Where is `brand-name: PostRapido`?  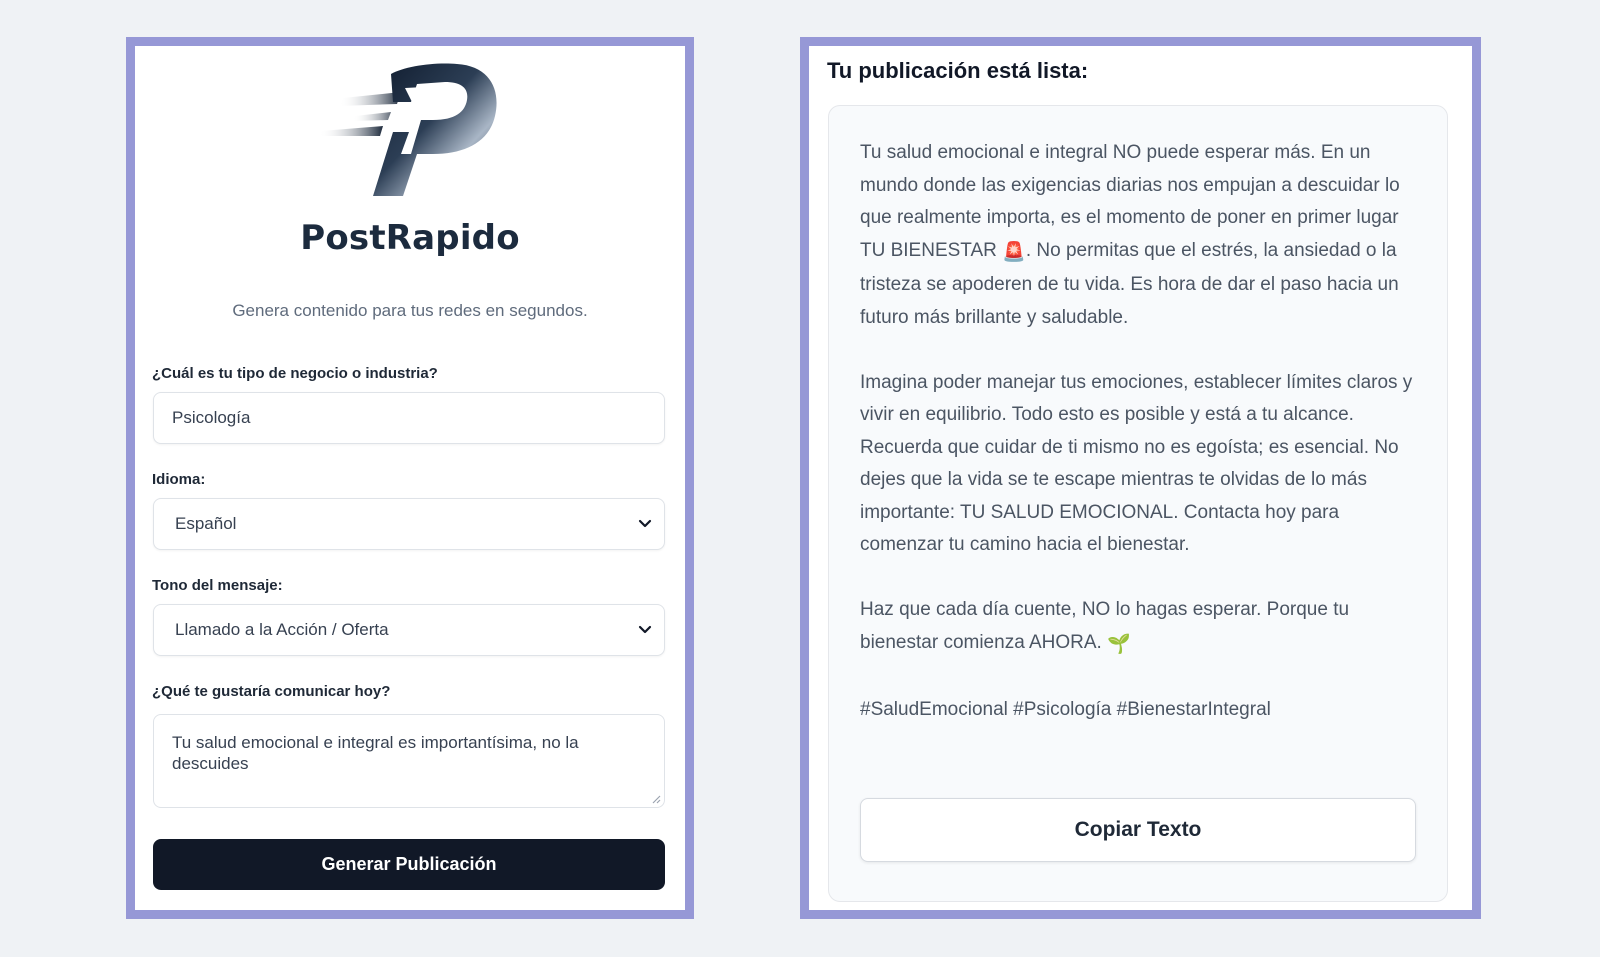 brand-name: PostRapido is located at coordinates (410, 238).